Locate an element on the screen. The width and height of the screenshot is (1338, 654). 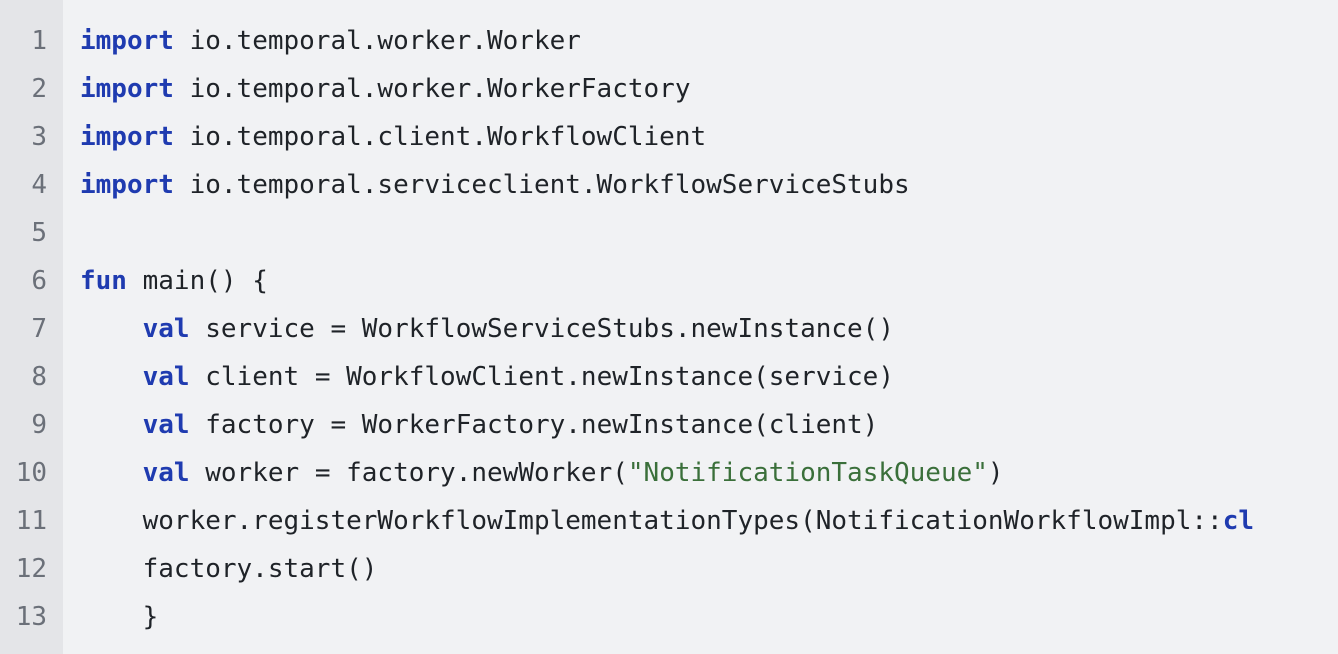
line-number-gutter: 1 2 3 4 5 6 7 8 9 10 11 12 13 is located at coordinates (31, 327).